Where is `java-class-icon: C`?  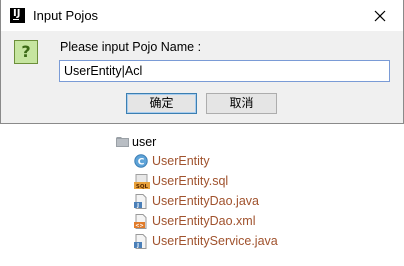 java-class-icon: C is located at coordinates (141, 161).